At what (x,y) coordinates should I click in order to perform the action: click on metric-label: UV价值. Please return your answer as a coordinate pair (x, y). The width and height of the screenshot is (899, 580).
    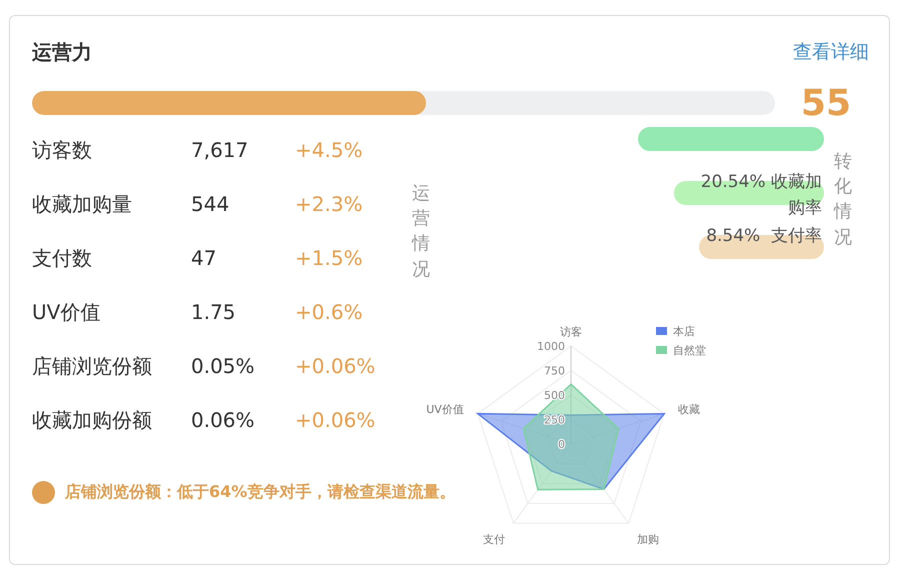
    Looking at the image, I should click on (67, 312).